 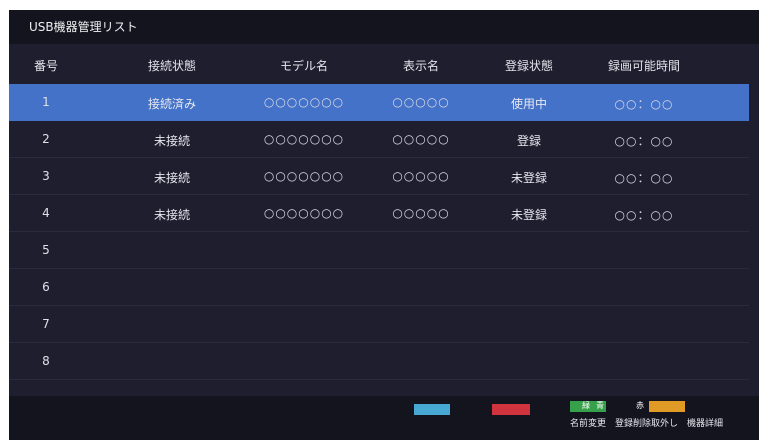 What do you see at coordinates (379, 361) in the screenshot?
I see `table-row: 8` at bounding box center [379, 361].